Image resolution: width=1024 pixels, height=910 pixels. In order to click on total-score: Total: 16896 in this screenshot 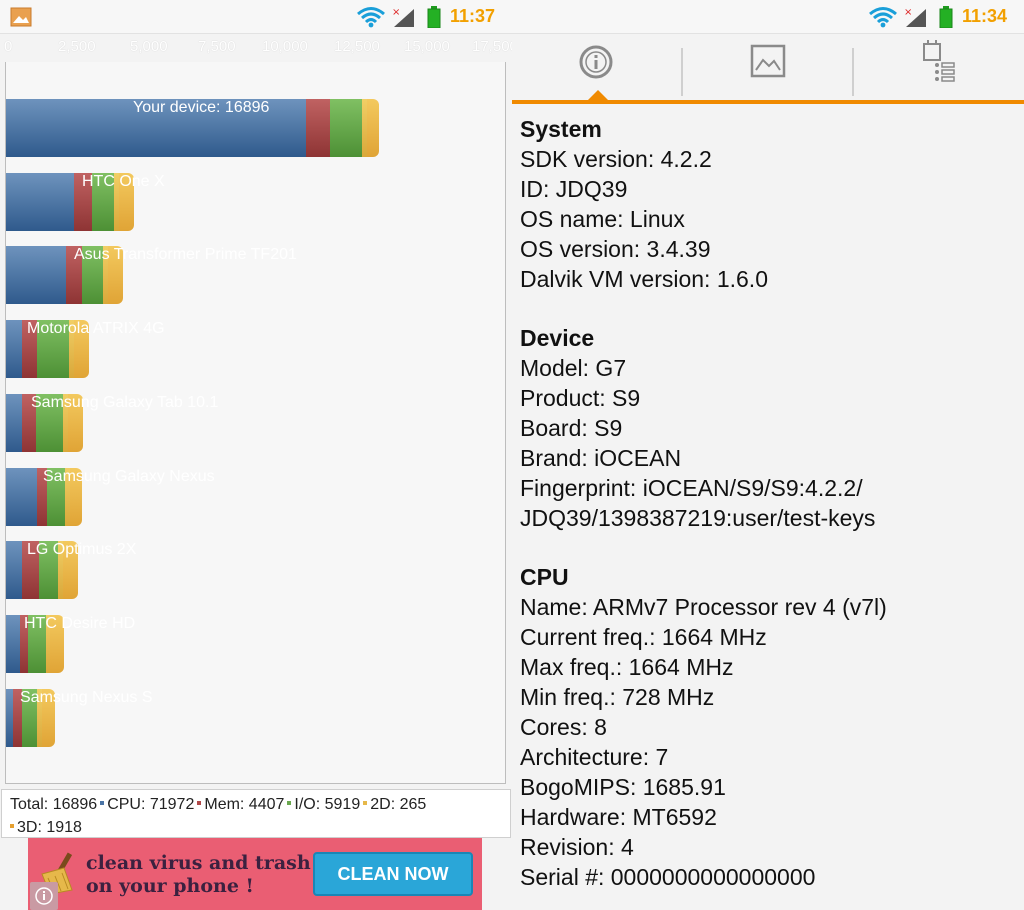, I will do `click(54, 804)`.